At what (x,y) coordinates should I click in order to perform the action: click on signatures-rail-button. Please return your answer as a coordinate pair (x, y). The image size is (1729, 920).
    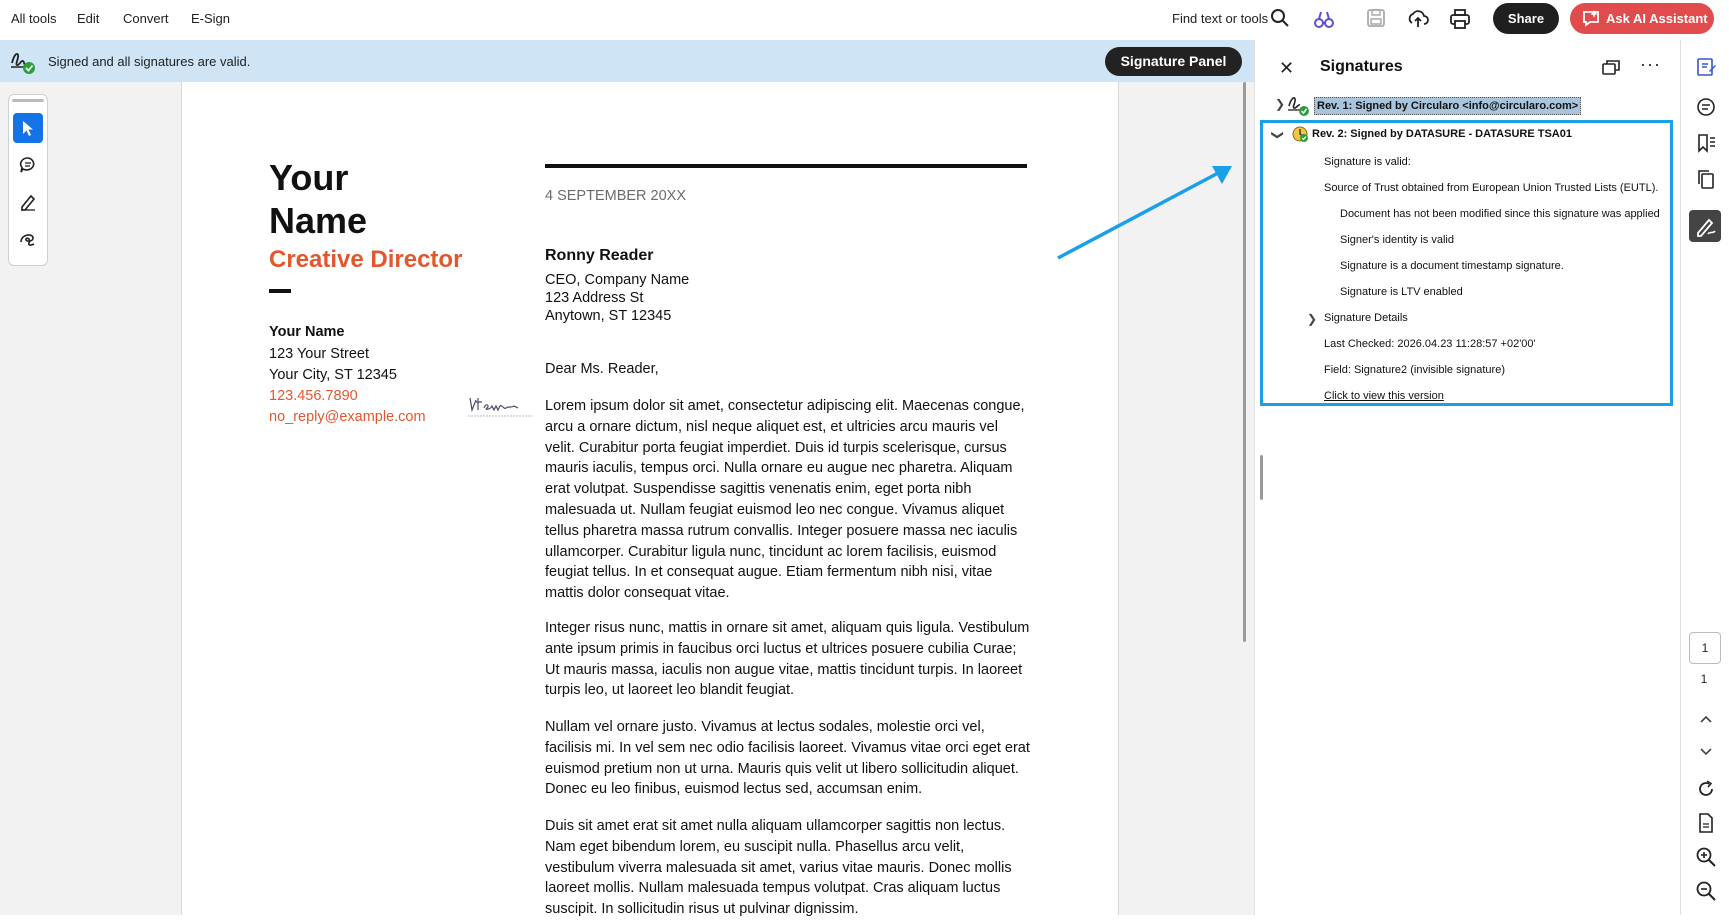
    Looking at the image, I should click on (1705, 226).